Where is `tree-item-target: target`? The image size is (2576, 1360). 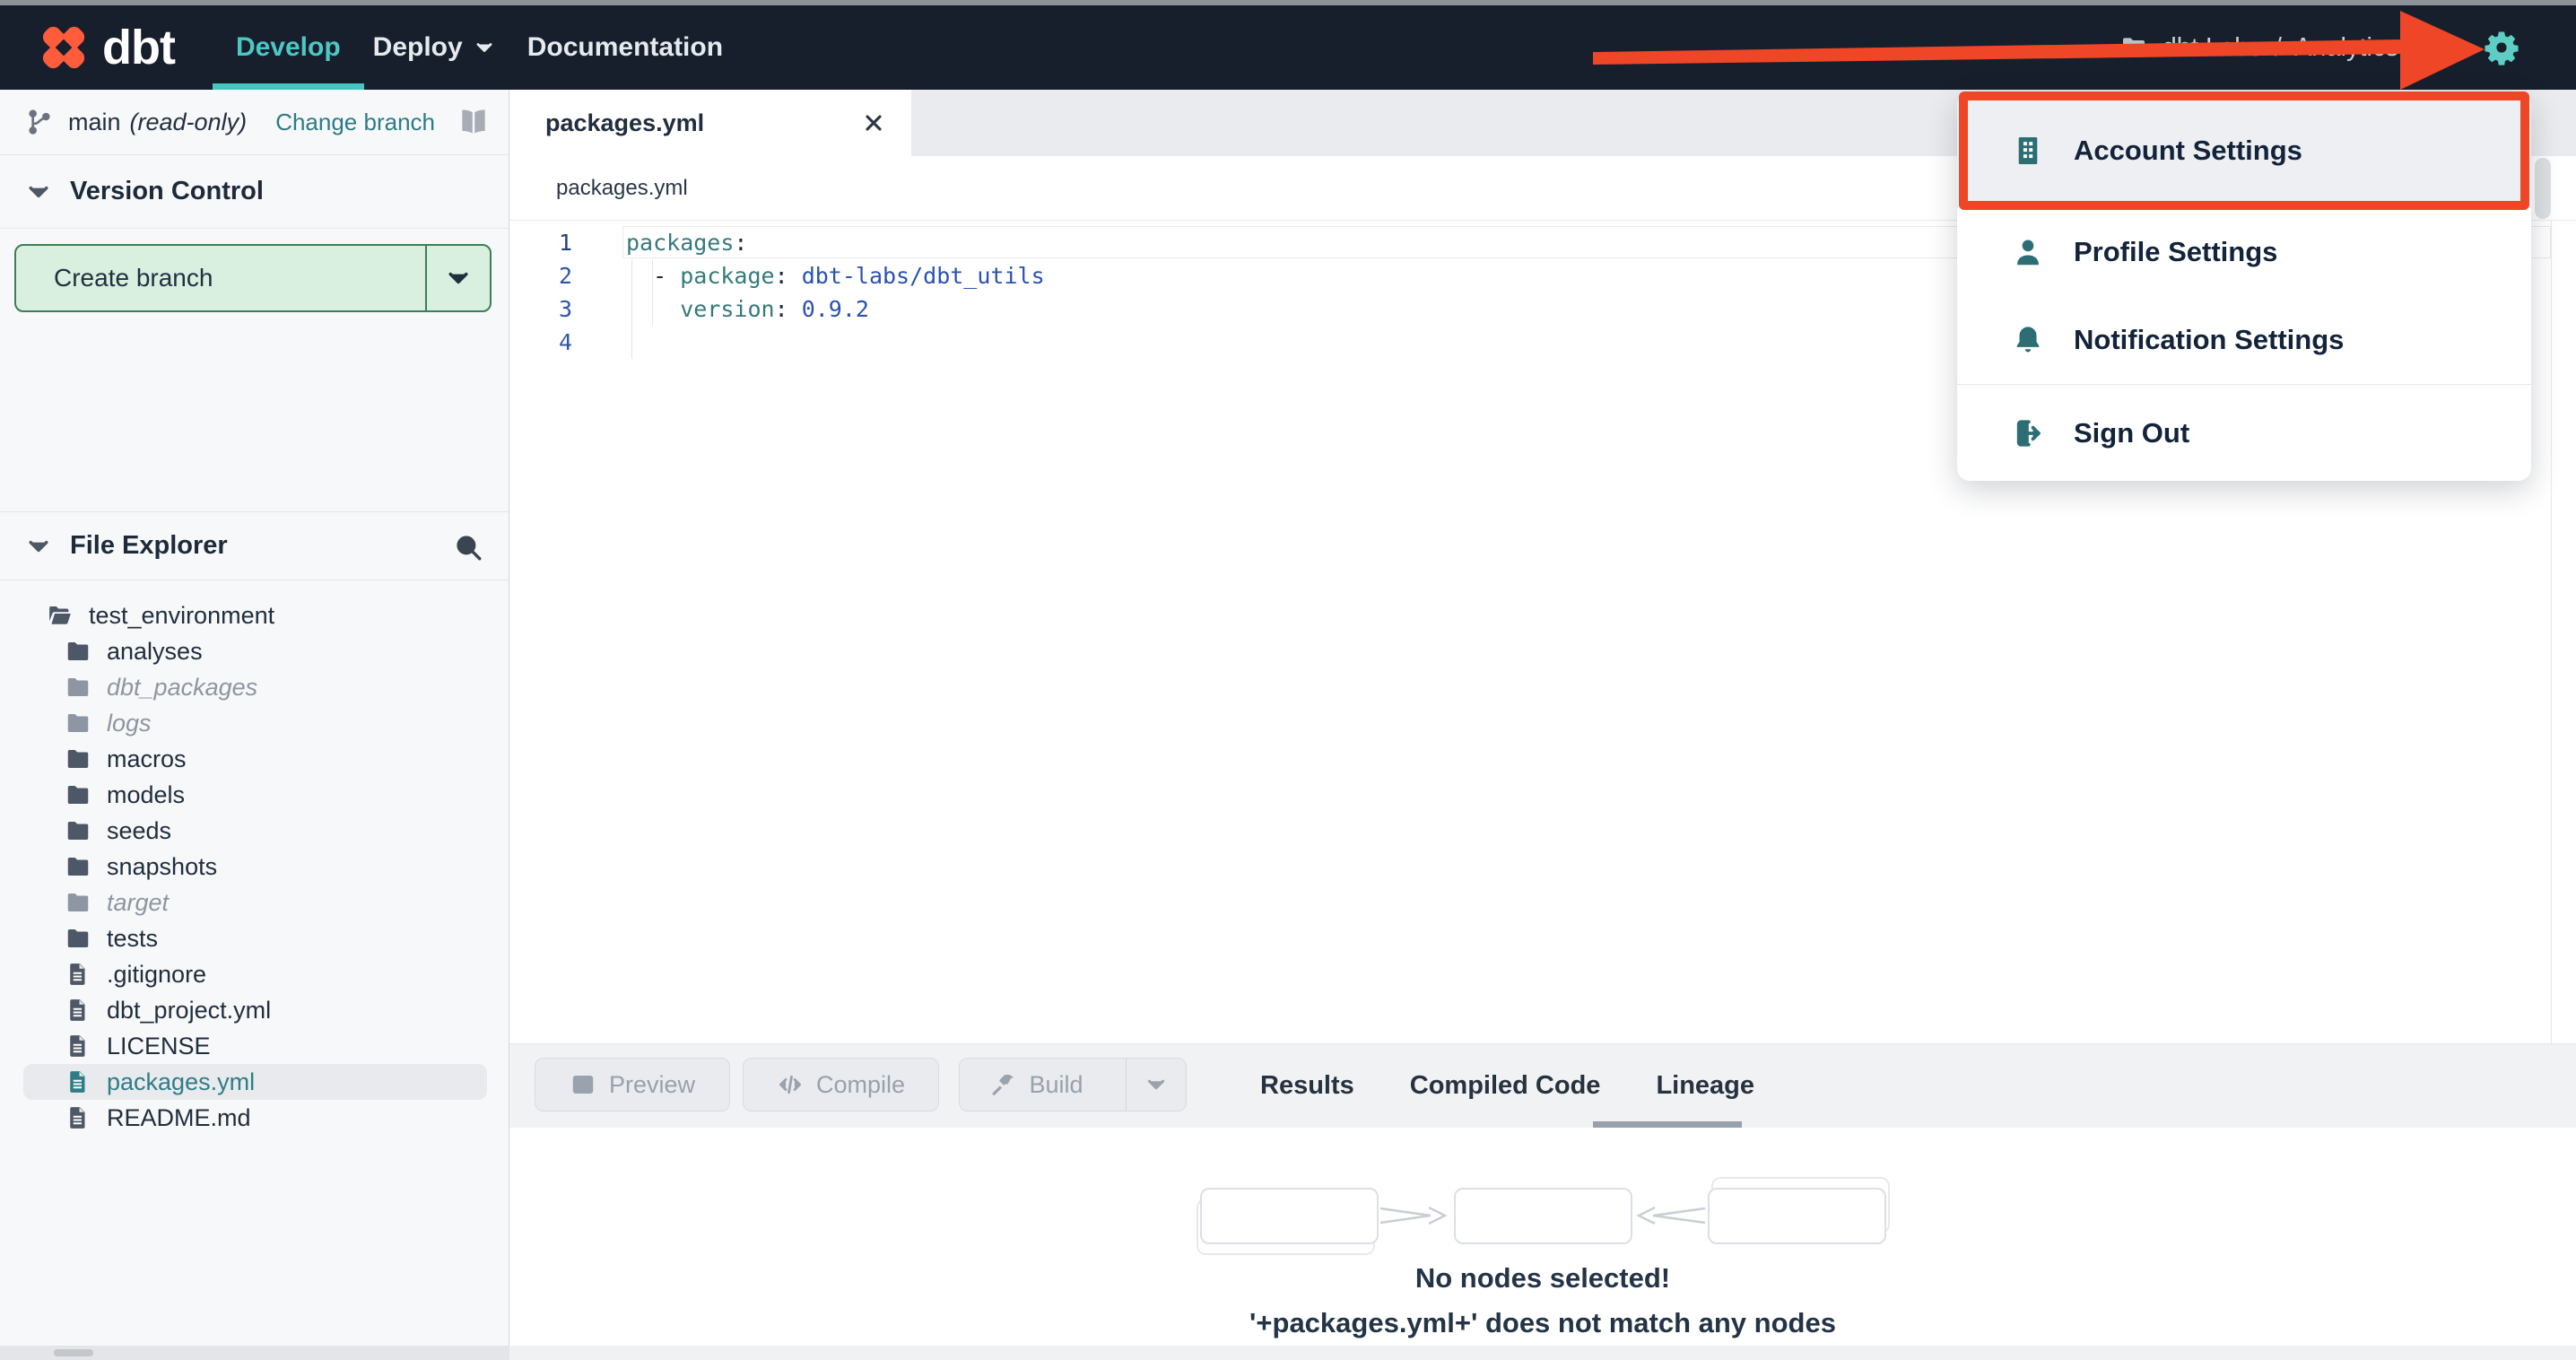 tree-item-target: target is located at coordinates (255, 902).